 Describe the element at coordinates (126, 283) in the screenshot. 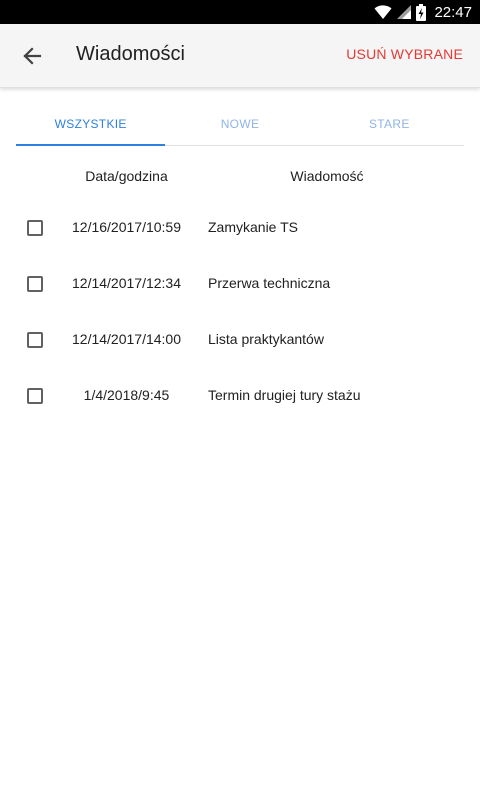

I see `row-date: 12/14/2017/12:34` at that location.